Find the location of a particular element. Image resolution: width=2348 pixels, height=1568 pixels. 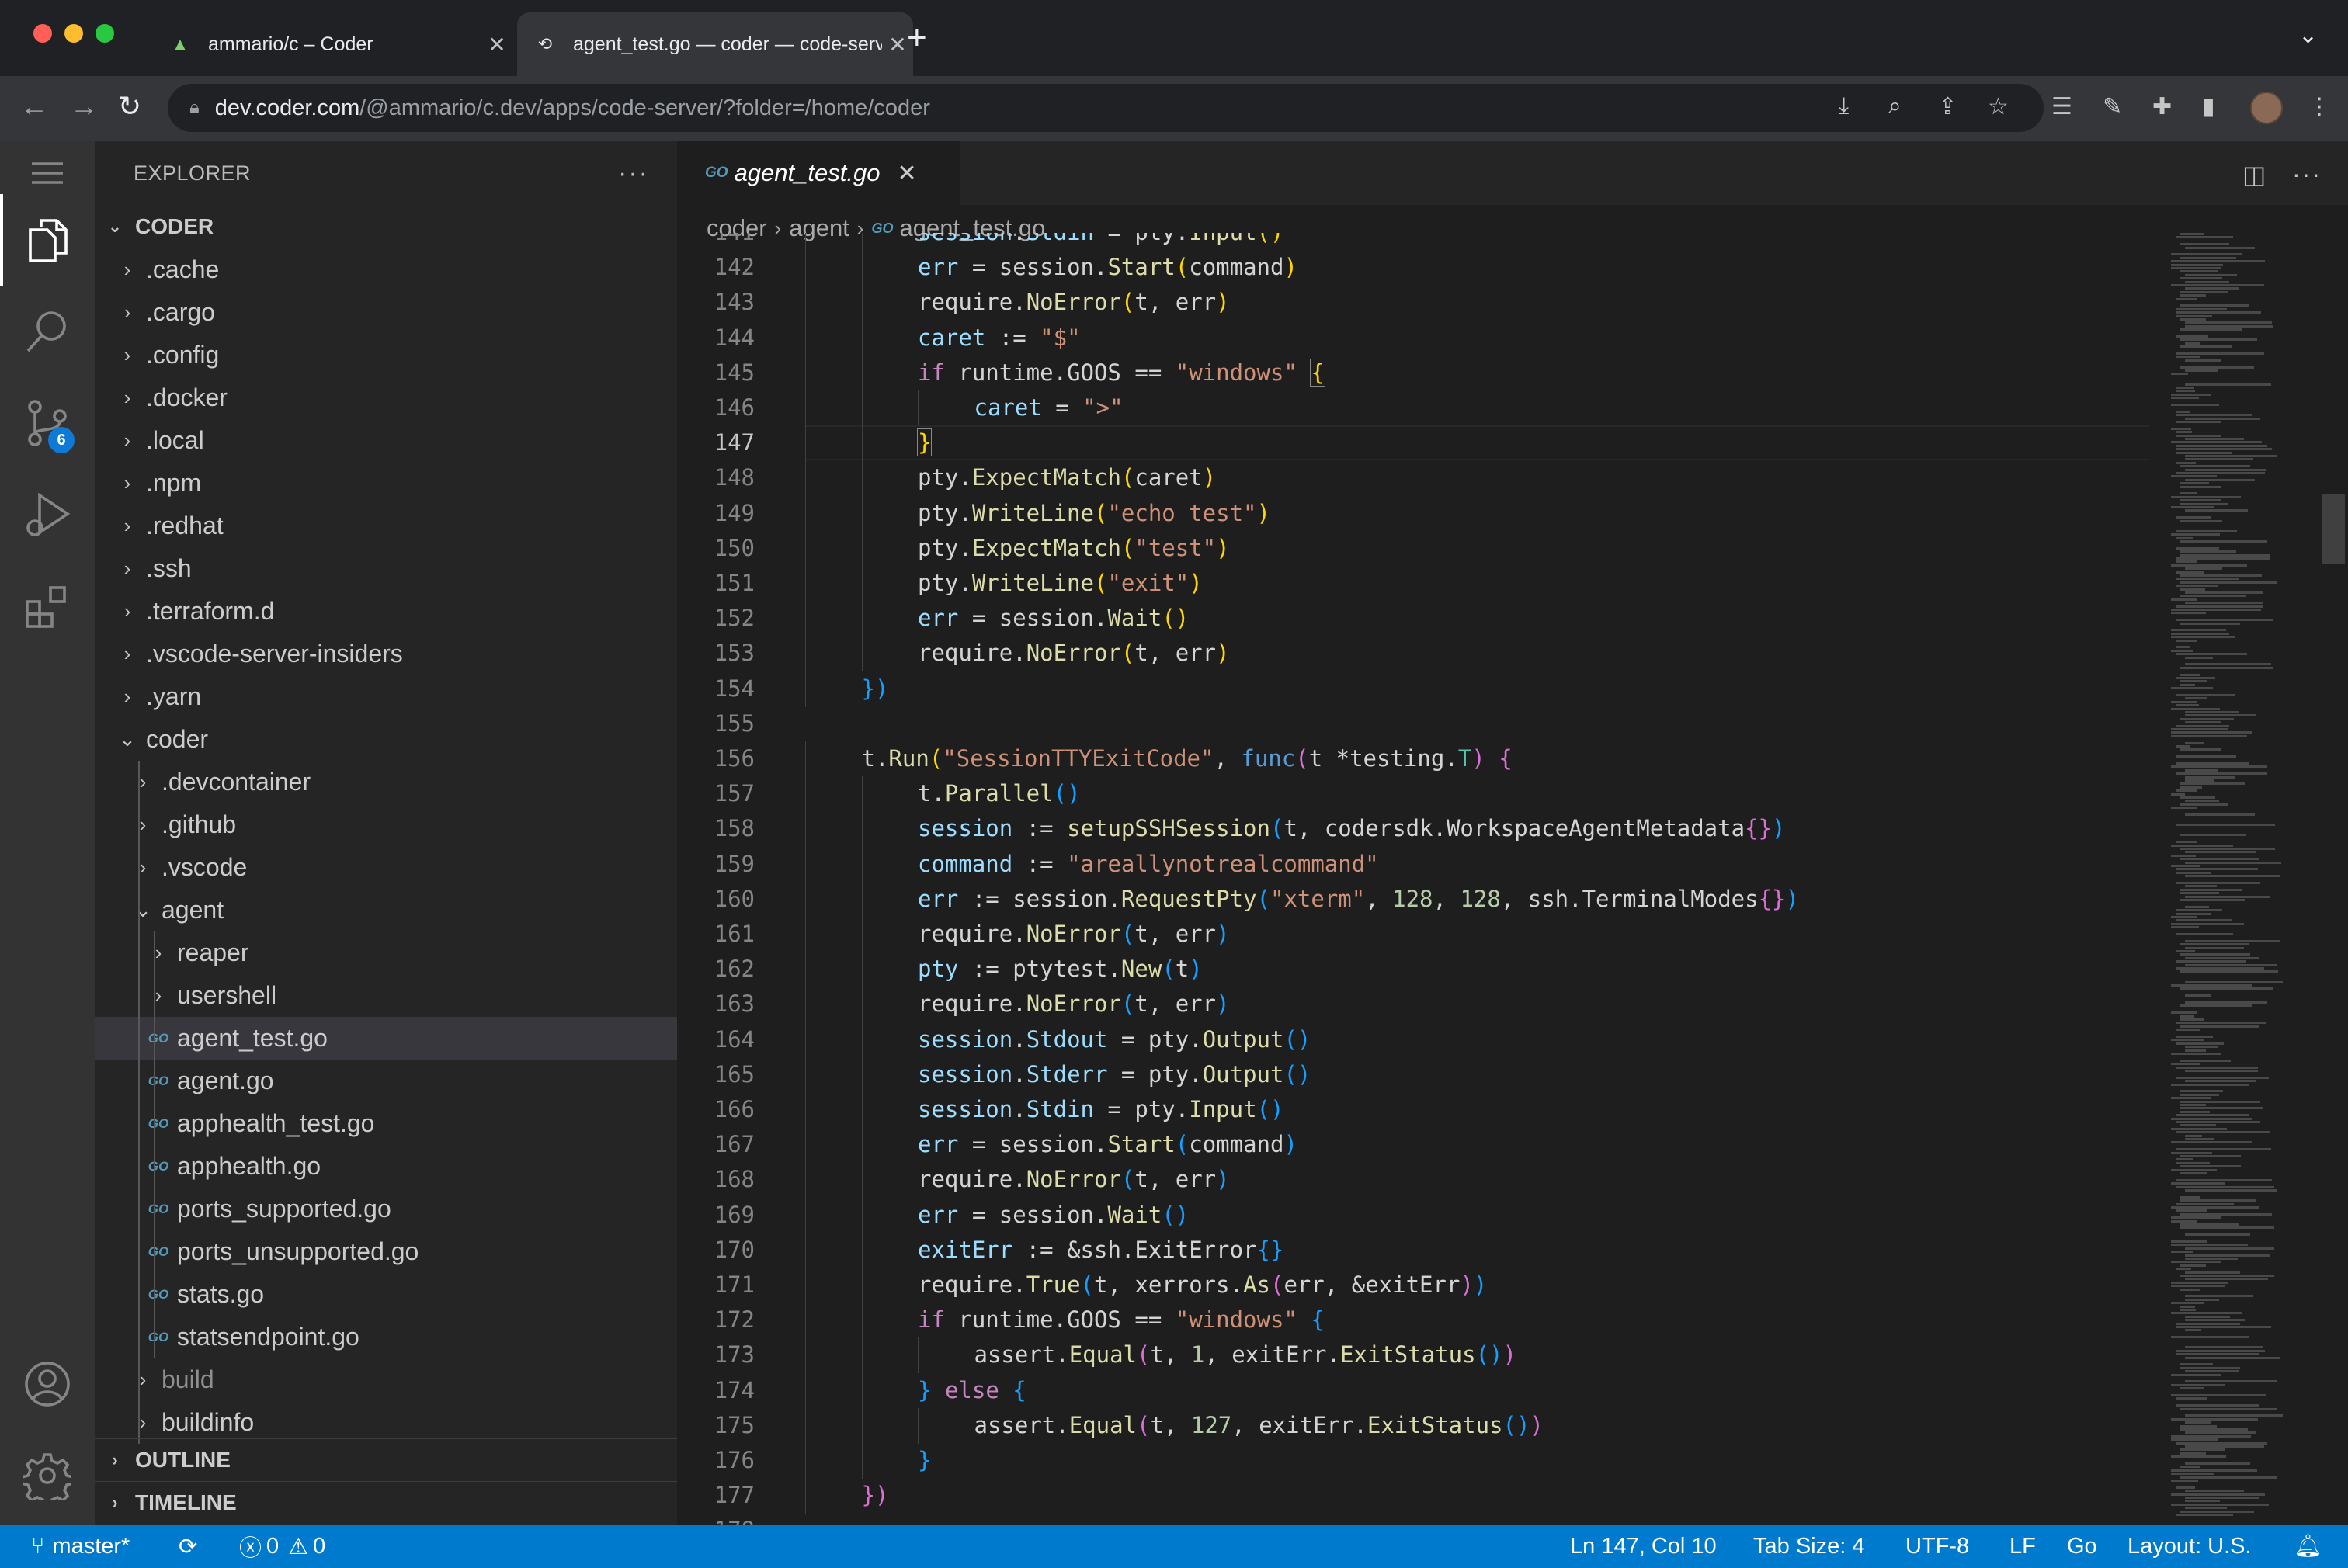

account-icon is located at coordinates (47, 1384).